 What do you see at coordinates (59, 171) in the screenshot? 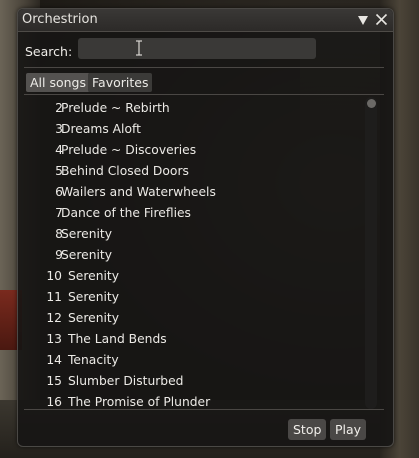
I see `song-number: 5` at bounding box center [59, 171].